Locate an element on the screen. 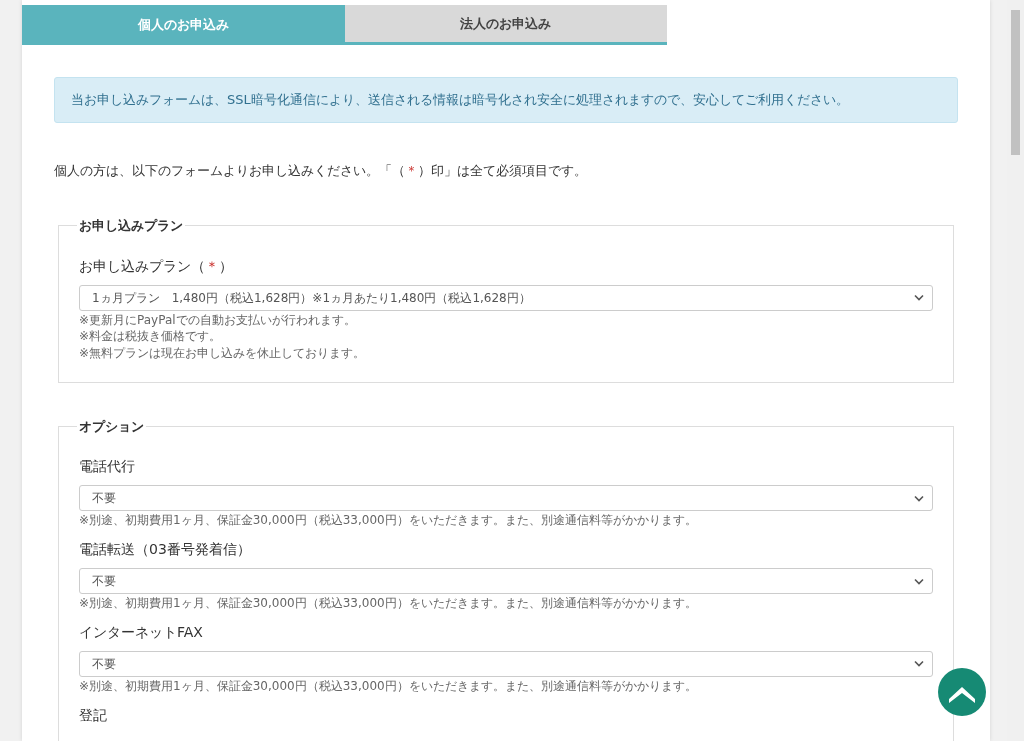 This screenshot has height=741, width=1024. field-note: ※更新月にPayPalでの自動お支払いが行われます。 ※料金は税抜き価格です。 ※無料プランは現在お申し込みを休止しております。 is located at coordinates (223, 336).